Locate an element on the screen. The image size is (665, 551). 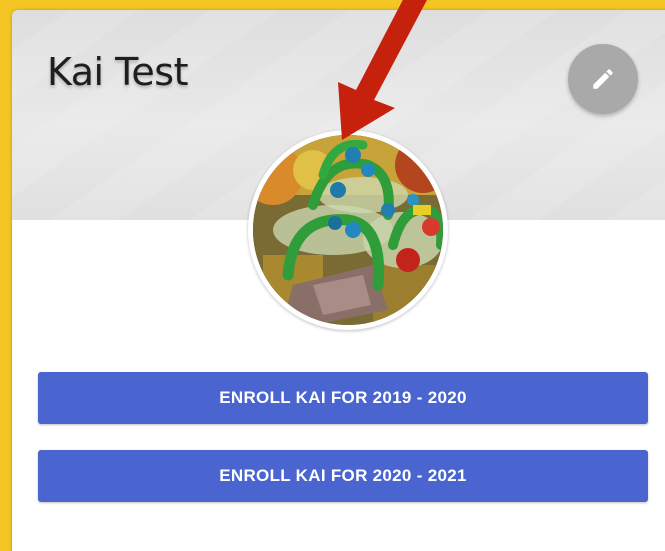
profile-avatar is located at coordinates (348, 230).